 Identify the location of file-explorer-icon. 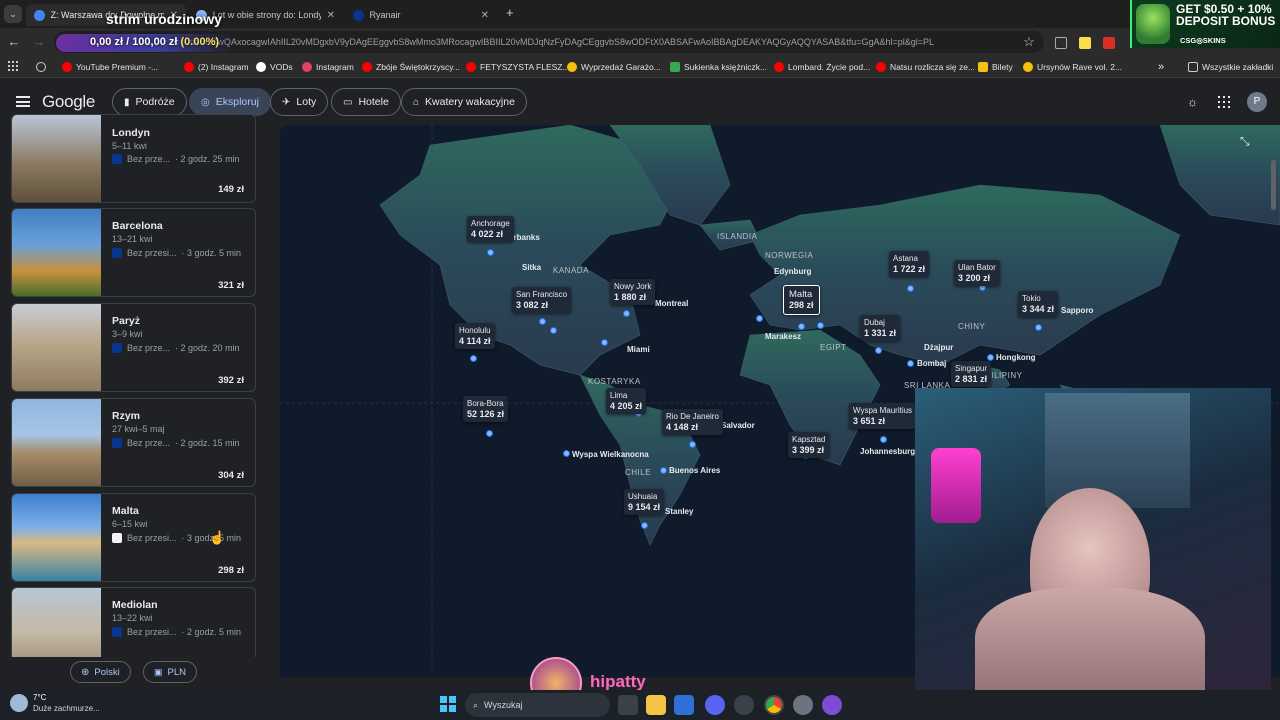
(656, 705).